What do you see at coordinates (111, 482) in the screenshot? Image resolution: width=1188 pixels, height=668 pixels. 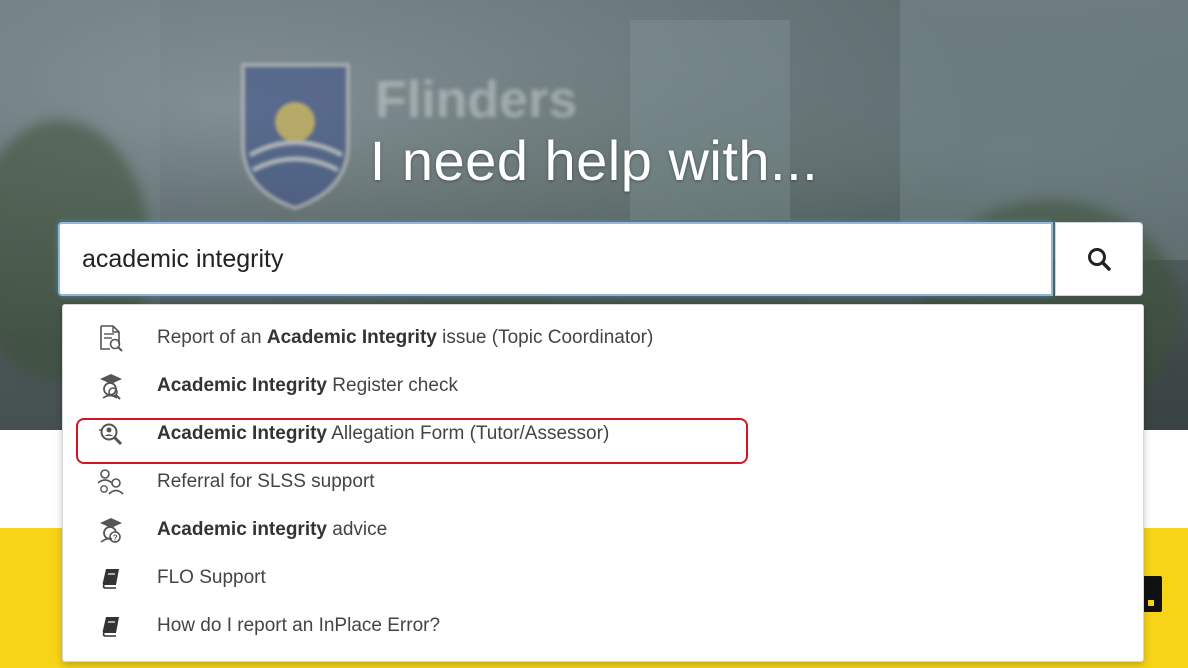 I see `people-group-icon` at bounding box center [111, 482].